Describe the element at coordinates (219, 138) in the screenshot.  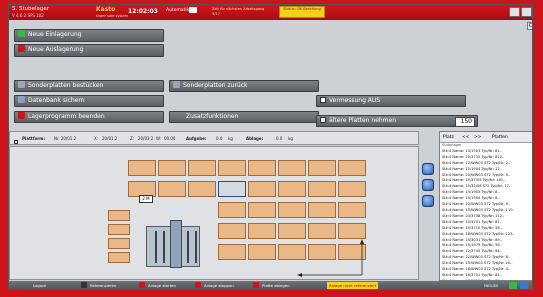
I see `aufgabe-value: 0.0` at that location.